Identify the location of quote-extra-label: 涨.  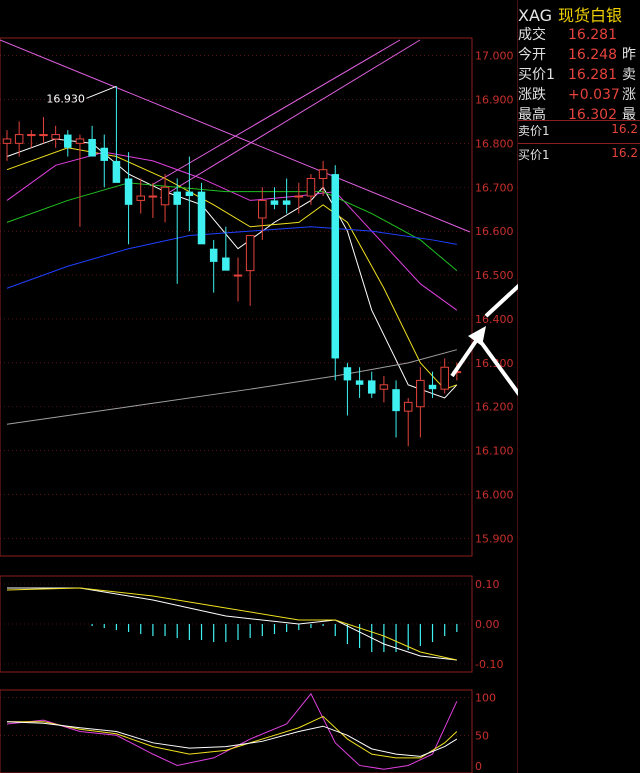
(629, 95).